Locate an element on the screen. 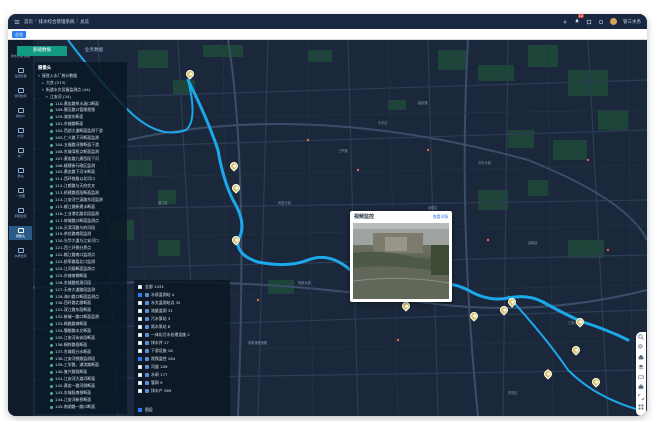 Image resolution: width=656 pixels, height=421 pixels. fullscreen-icon is located at coordinates (589, 22).